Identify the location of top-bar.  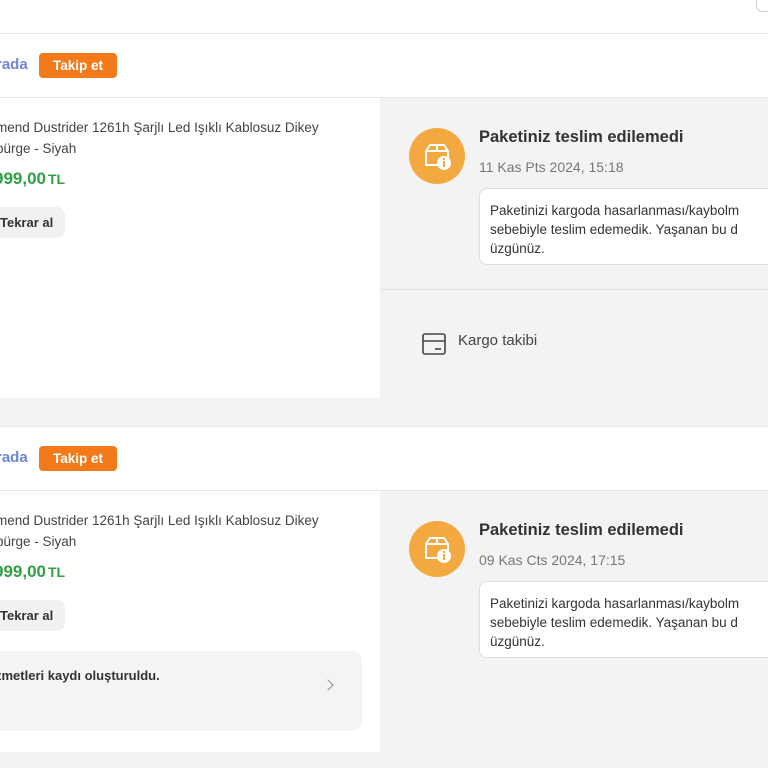
(384, 17).